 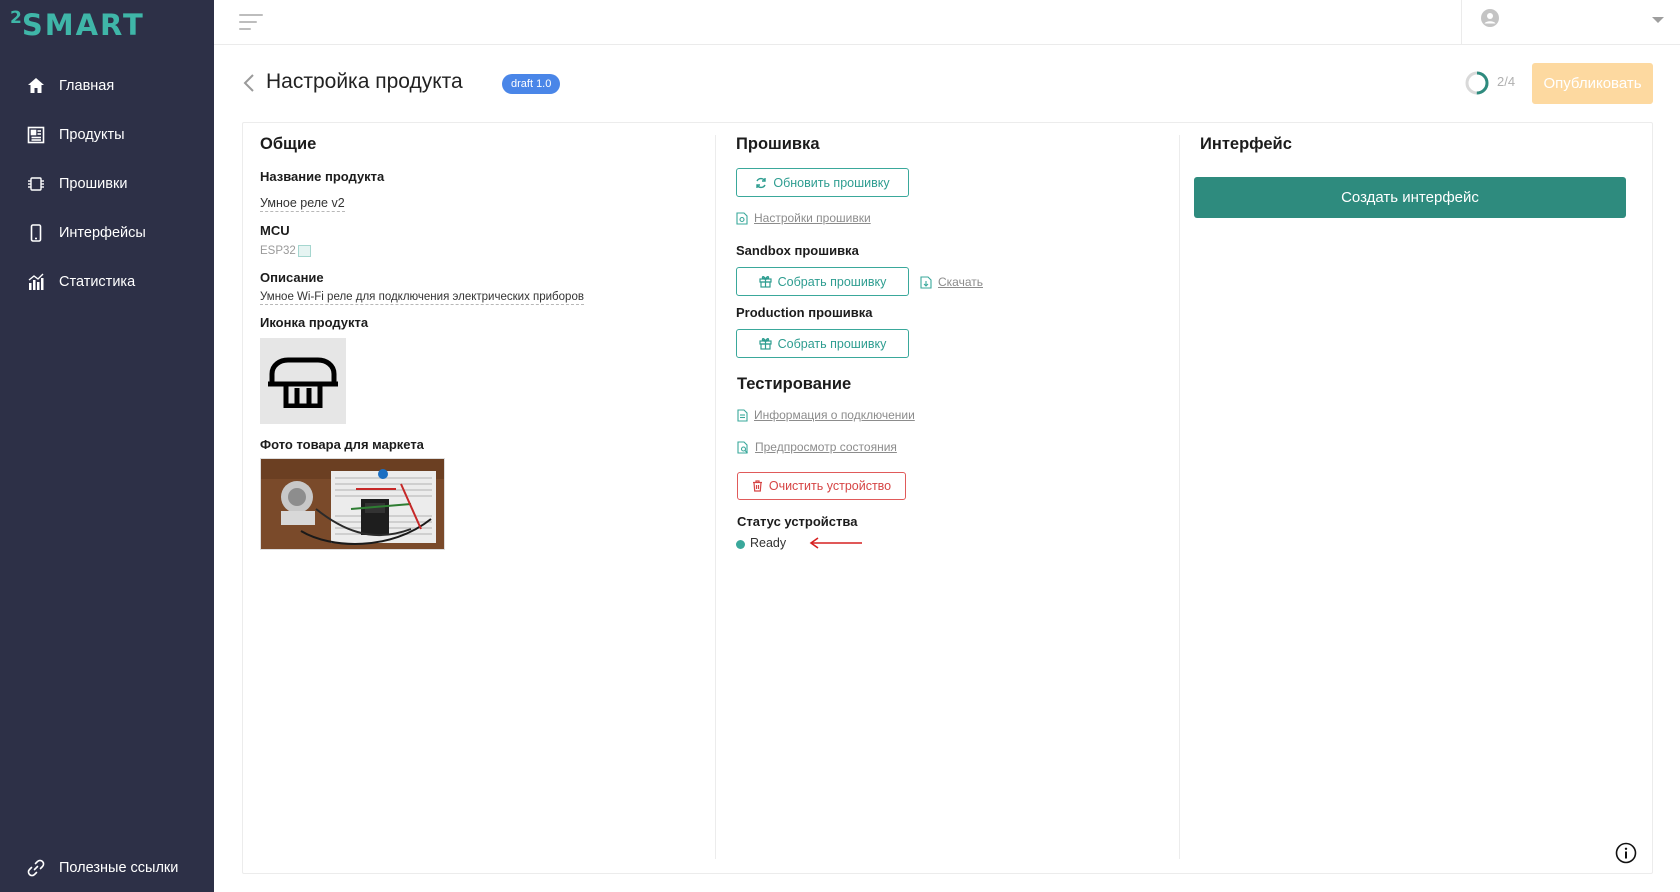 I want to click on product-icon-label: Иконка продукта, so click(x=314, y=322).